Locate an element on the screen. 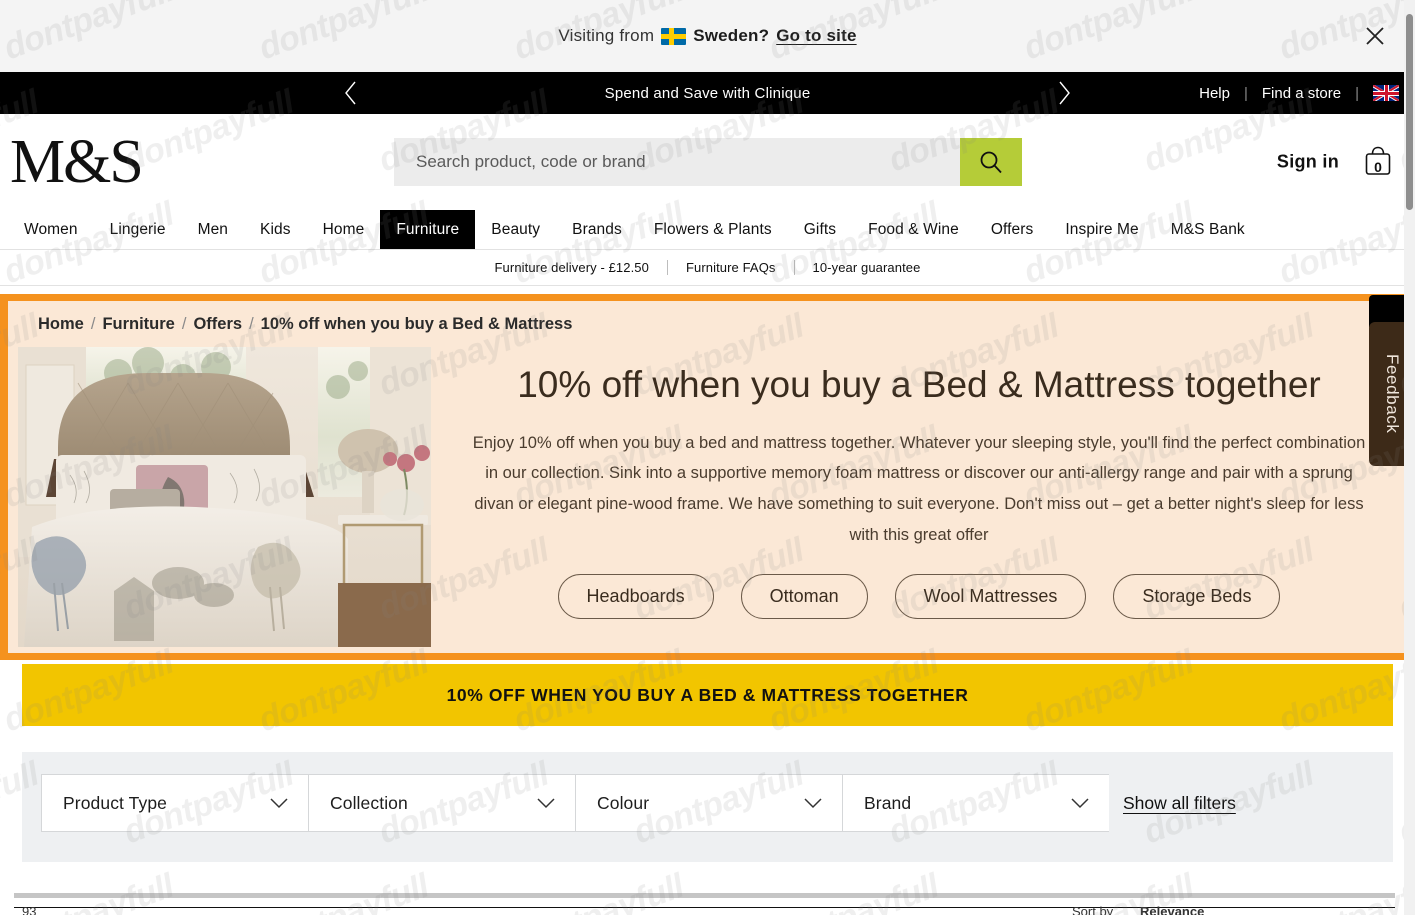 The height and width of the screenshot is (915, 1415). ms-logo: M&S is located at coordinates (77, 162).